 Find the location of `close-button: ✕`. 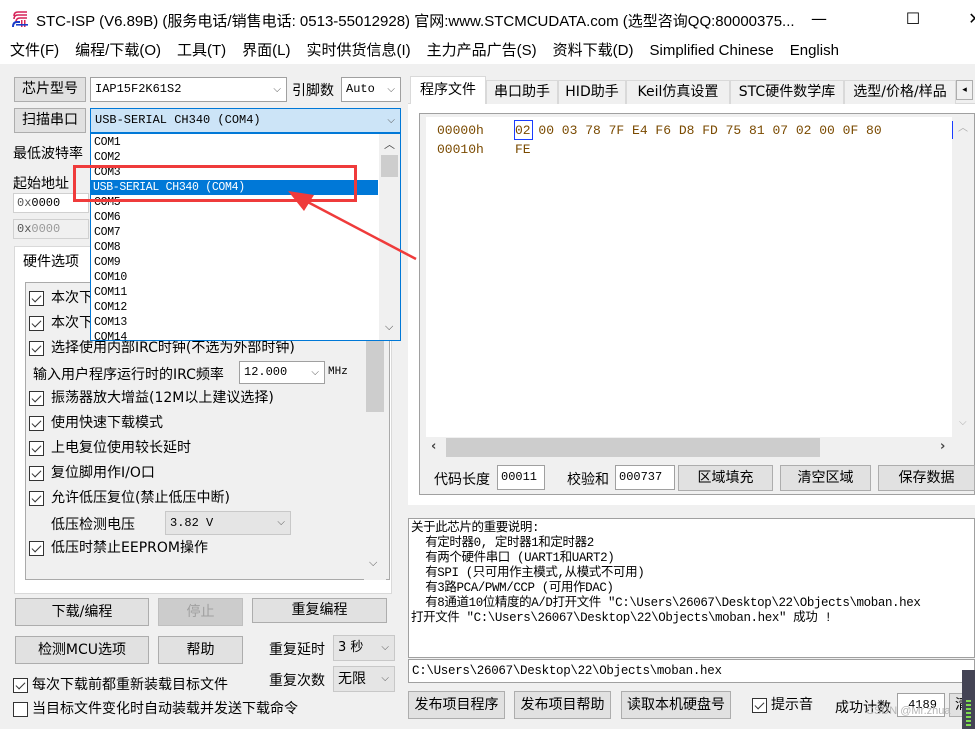

close-button: ✕ is located at coordinates (963, 19).